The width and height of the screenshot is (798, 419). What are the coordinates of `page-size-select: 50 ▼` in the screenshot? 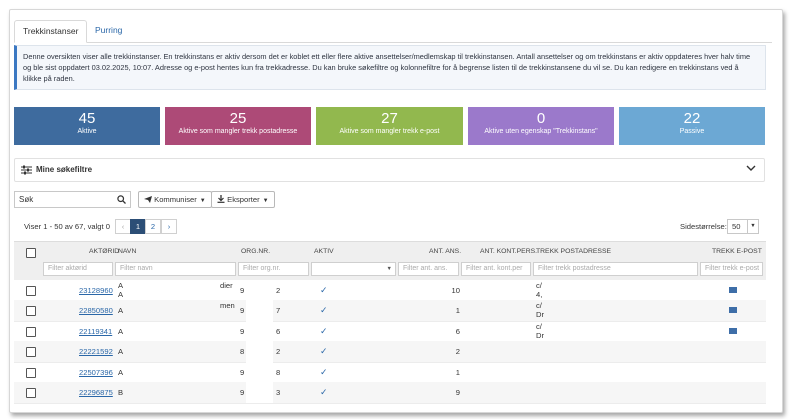 It's located at (743, 226).